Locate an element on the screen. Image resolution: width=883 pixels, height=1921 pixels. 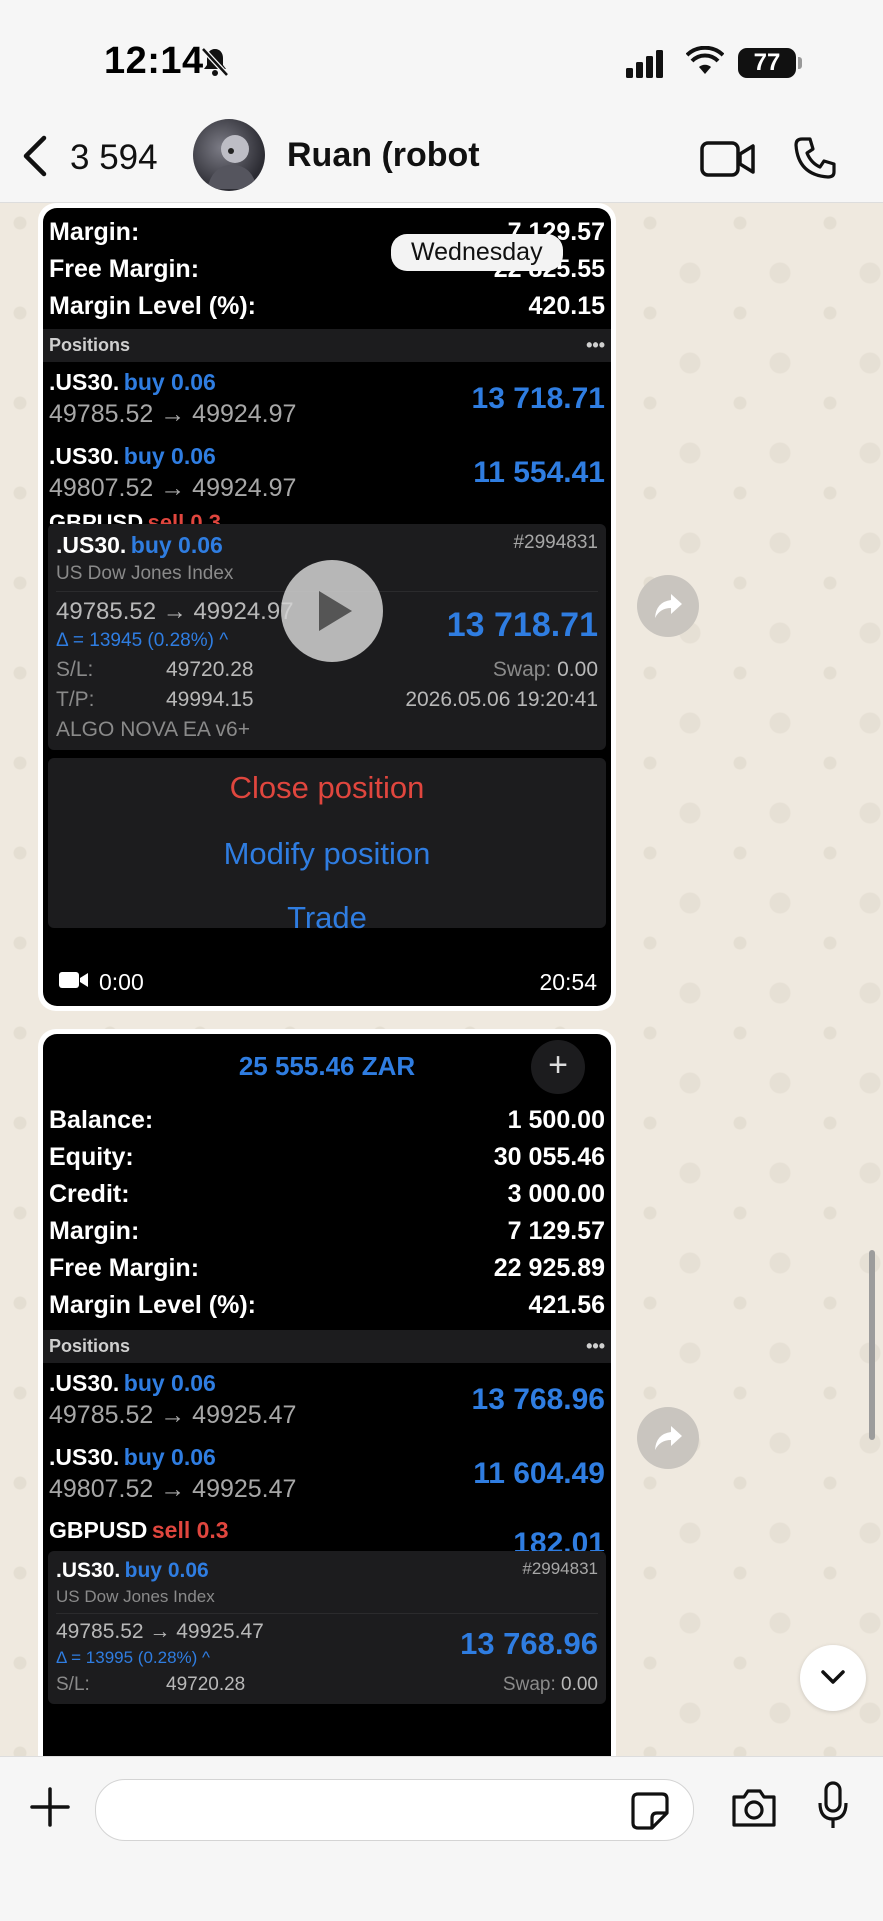
scrollbar is located at coordinates (872, 1345).